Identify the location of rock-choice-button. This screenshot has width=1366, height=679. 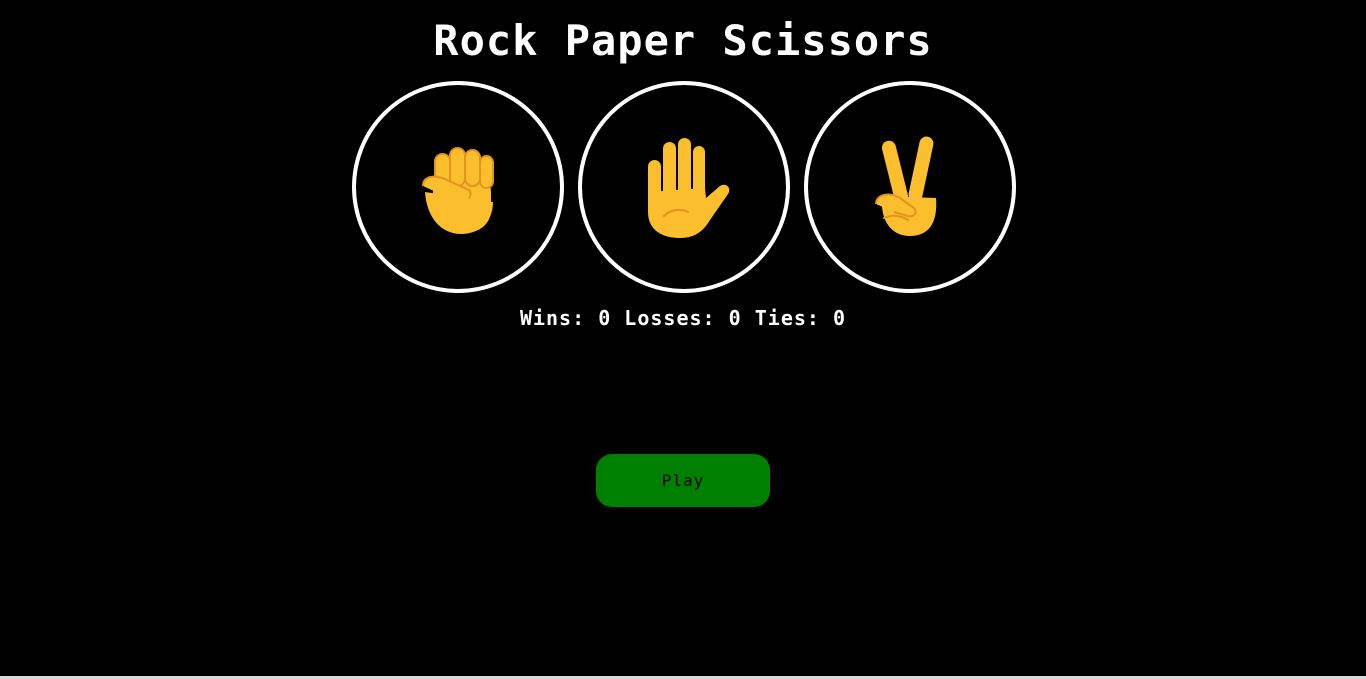
(458, 187).